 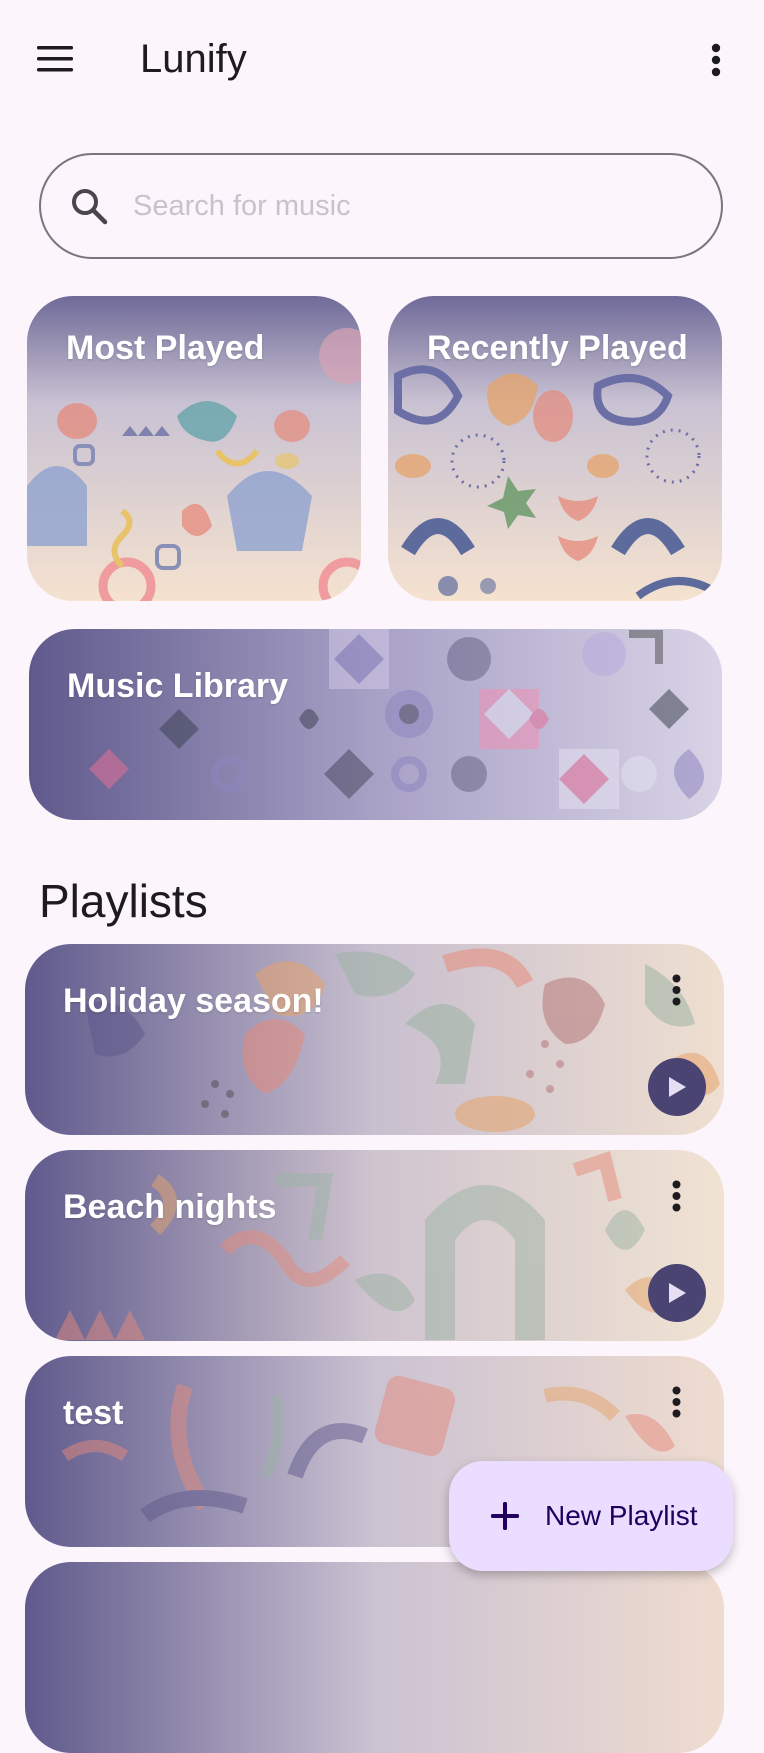 What do you see at coordinates (90, 207) in the screenshot?
I see `search-icon` at bounding box center [90, 207].